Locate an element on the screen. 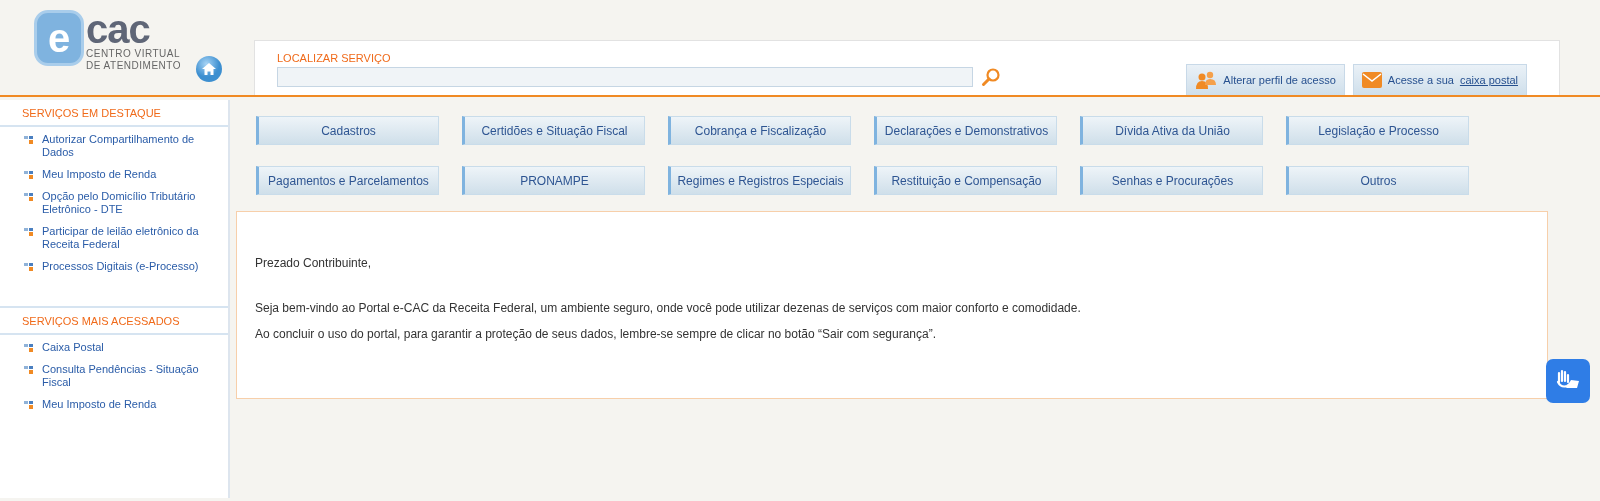 This screenshot has width=1600, height=501. service-link: Consulta Pendências - Situação Fiscal is located at coordinates (122, 376).